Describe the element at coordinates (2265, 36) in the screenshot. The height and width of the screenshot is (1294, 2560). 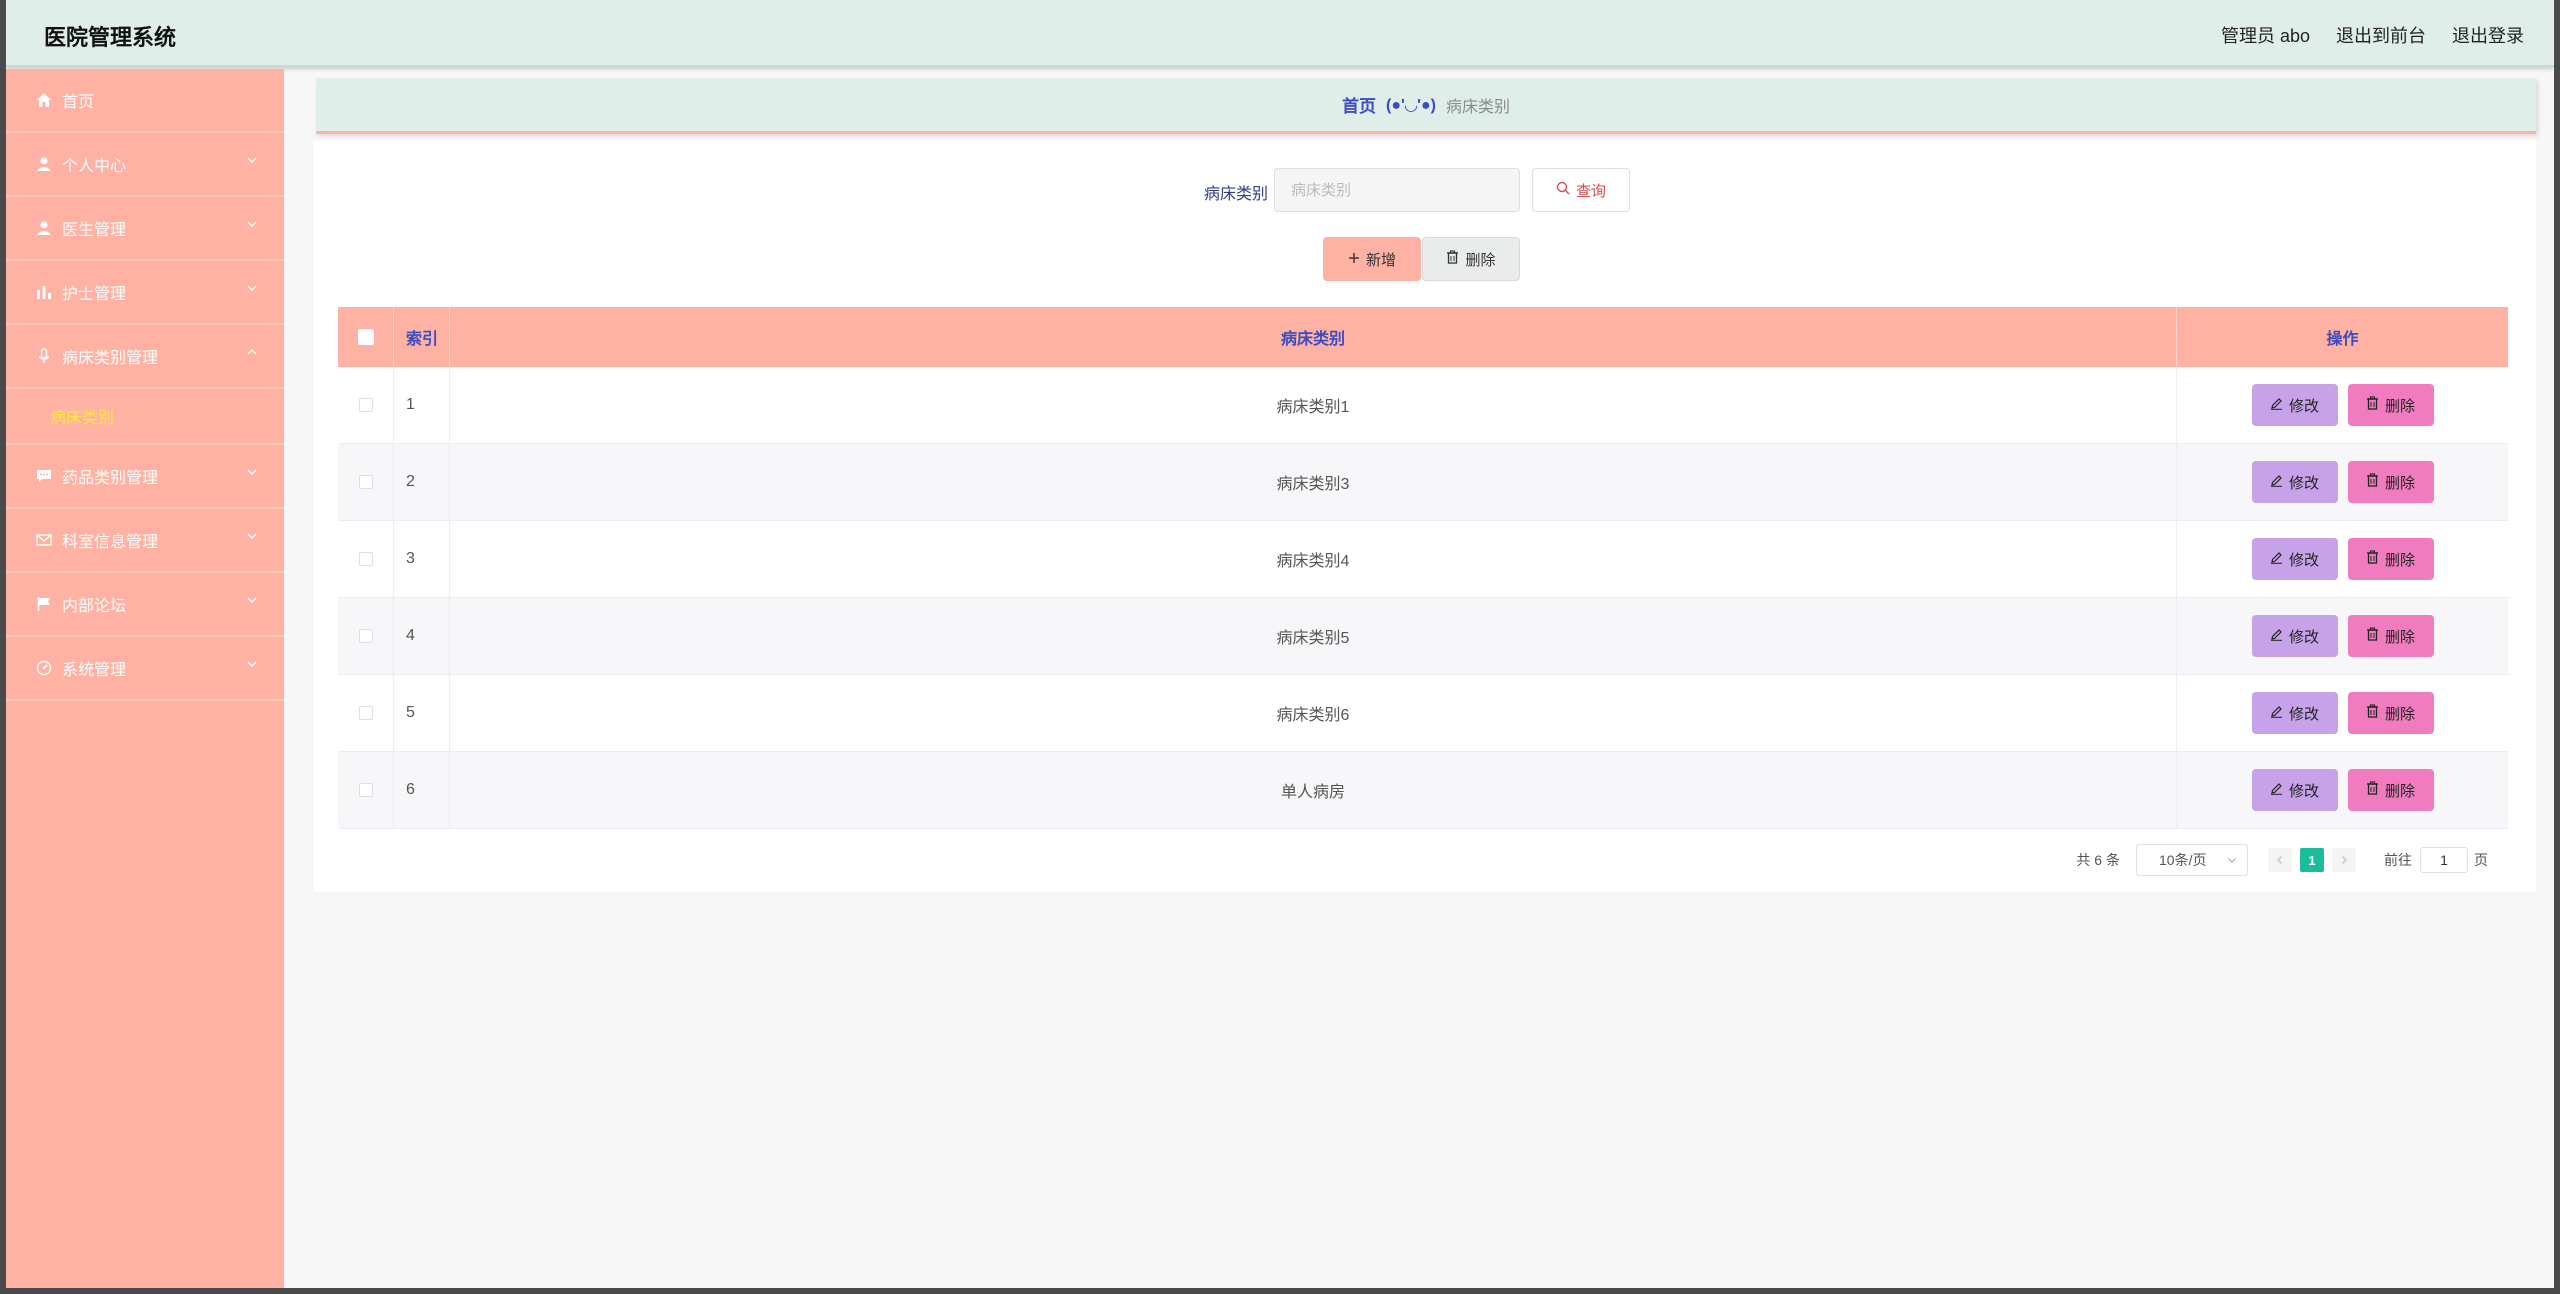
I see `current-user: 管理员 abo` at that location.